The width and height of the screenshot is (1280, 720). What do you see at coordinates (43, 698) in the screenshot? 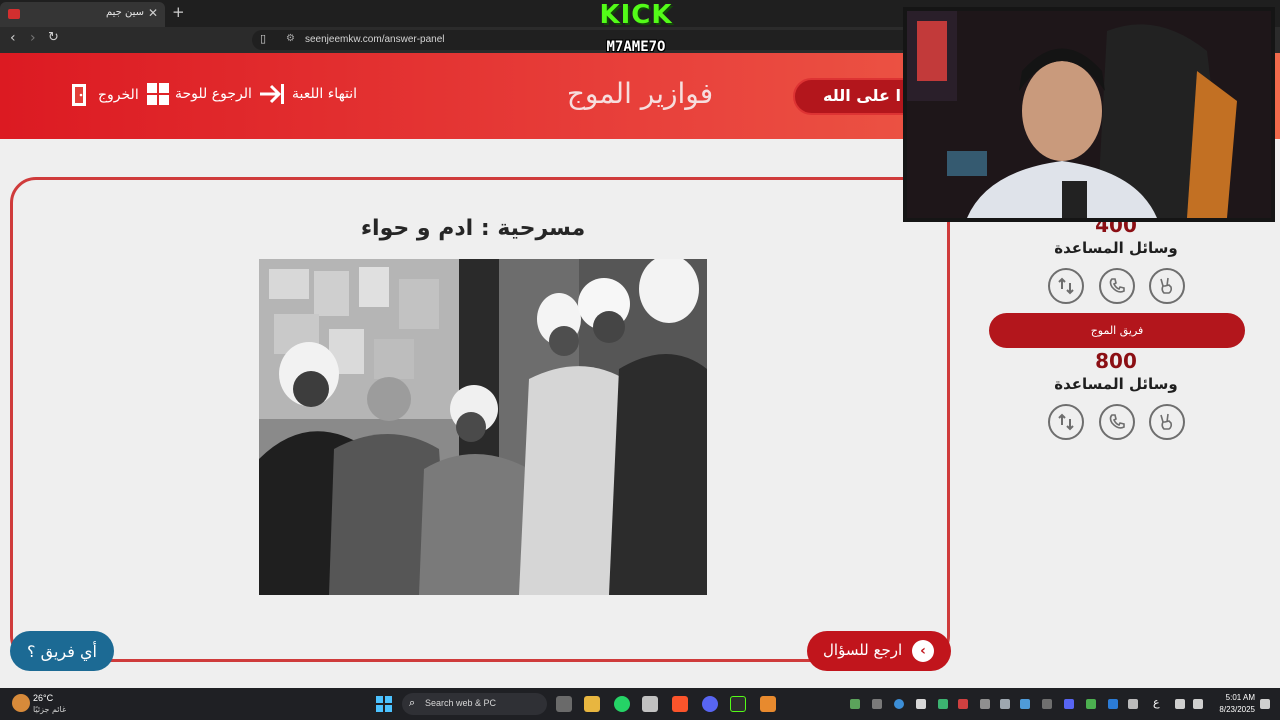
I see `weather-temperature: 26°C` at bounding box center [43, 698].